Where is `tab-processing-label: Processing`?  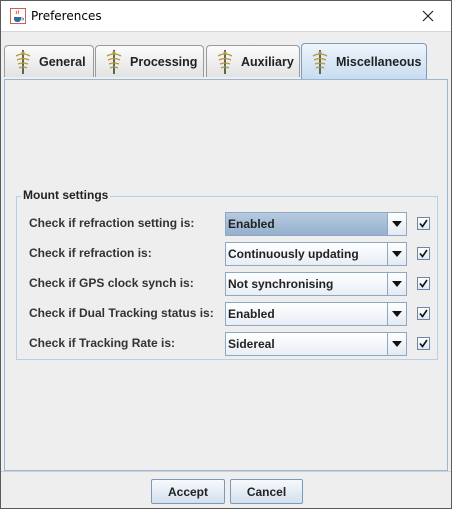
tab-processing-label: Processing is located at coordinates (164, 61).